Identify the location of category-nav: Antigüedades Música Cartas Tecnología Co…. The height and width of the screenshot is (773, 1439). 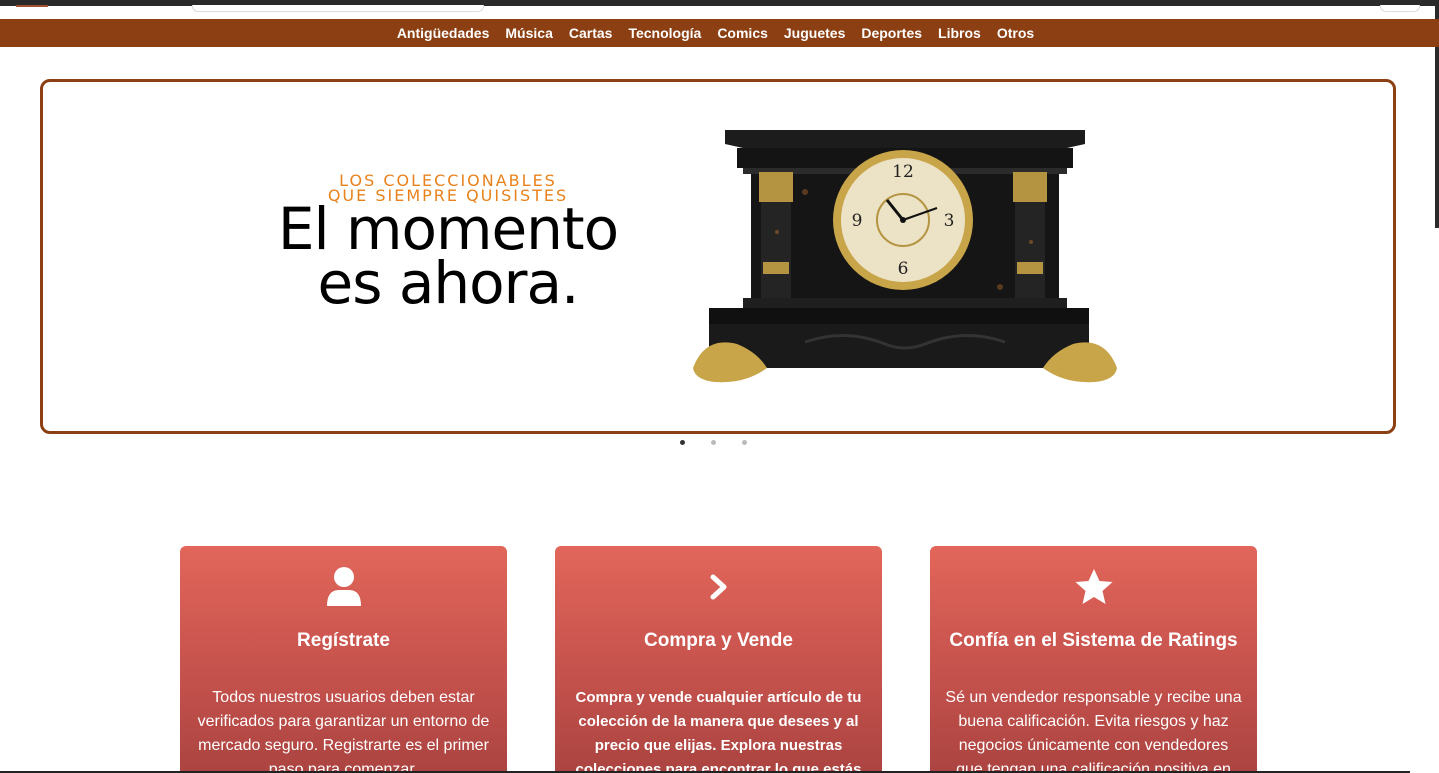
(719, 33).